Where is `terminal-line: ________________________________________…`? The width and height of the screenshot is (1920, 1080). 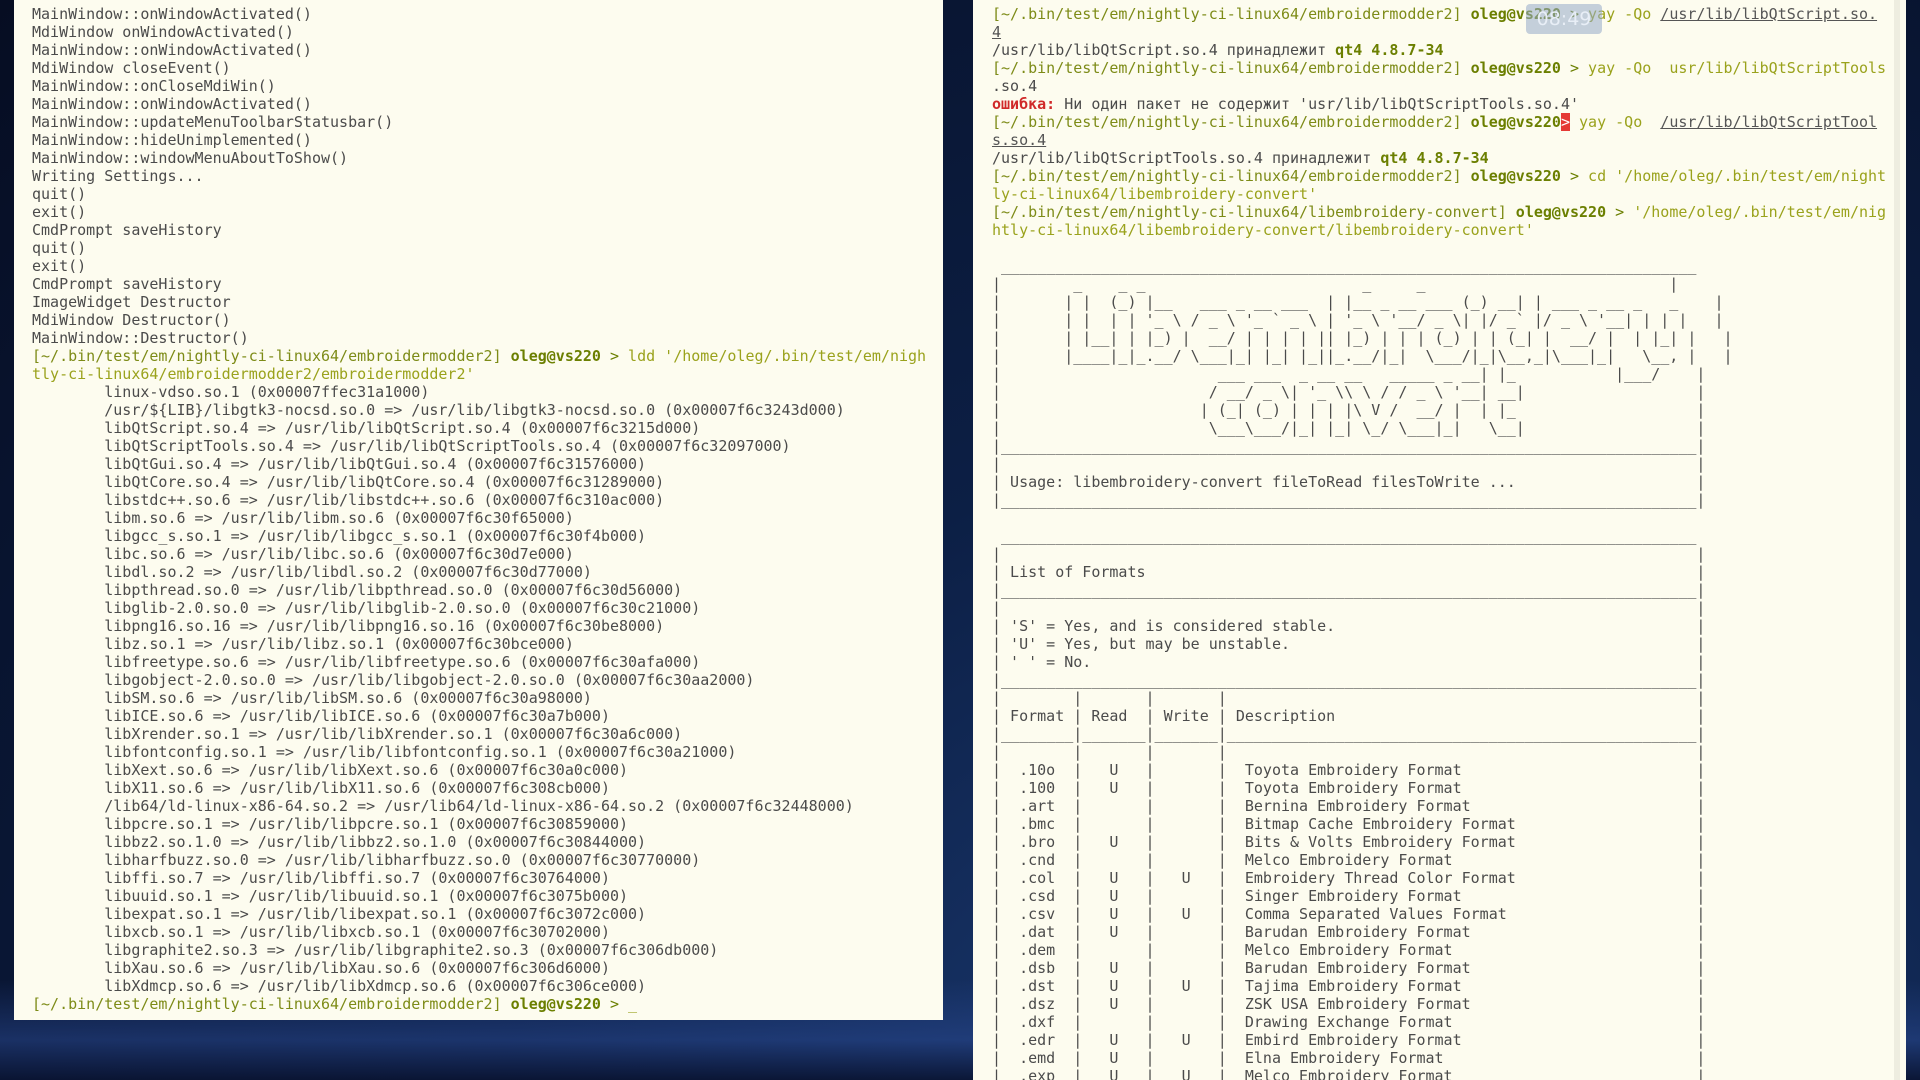 terminal-line: ________________________________________… is located at coordinates (1449, 266).